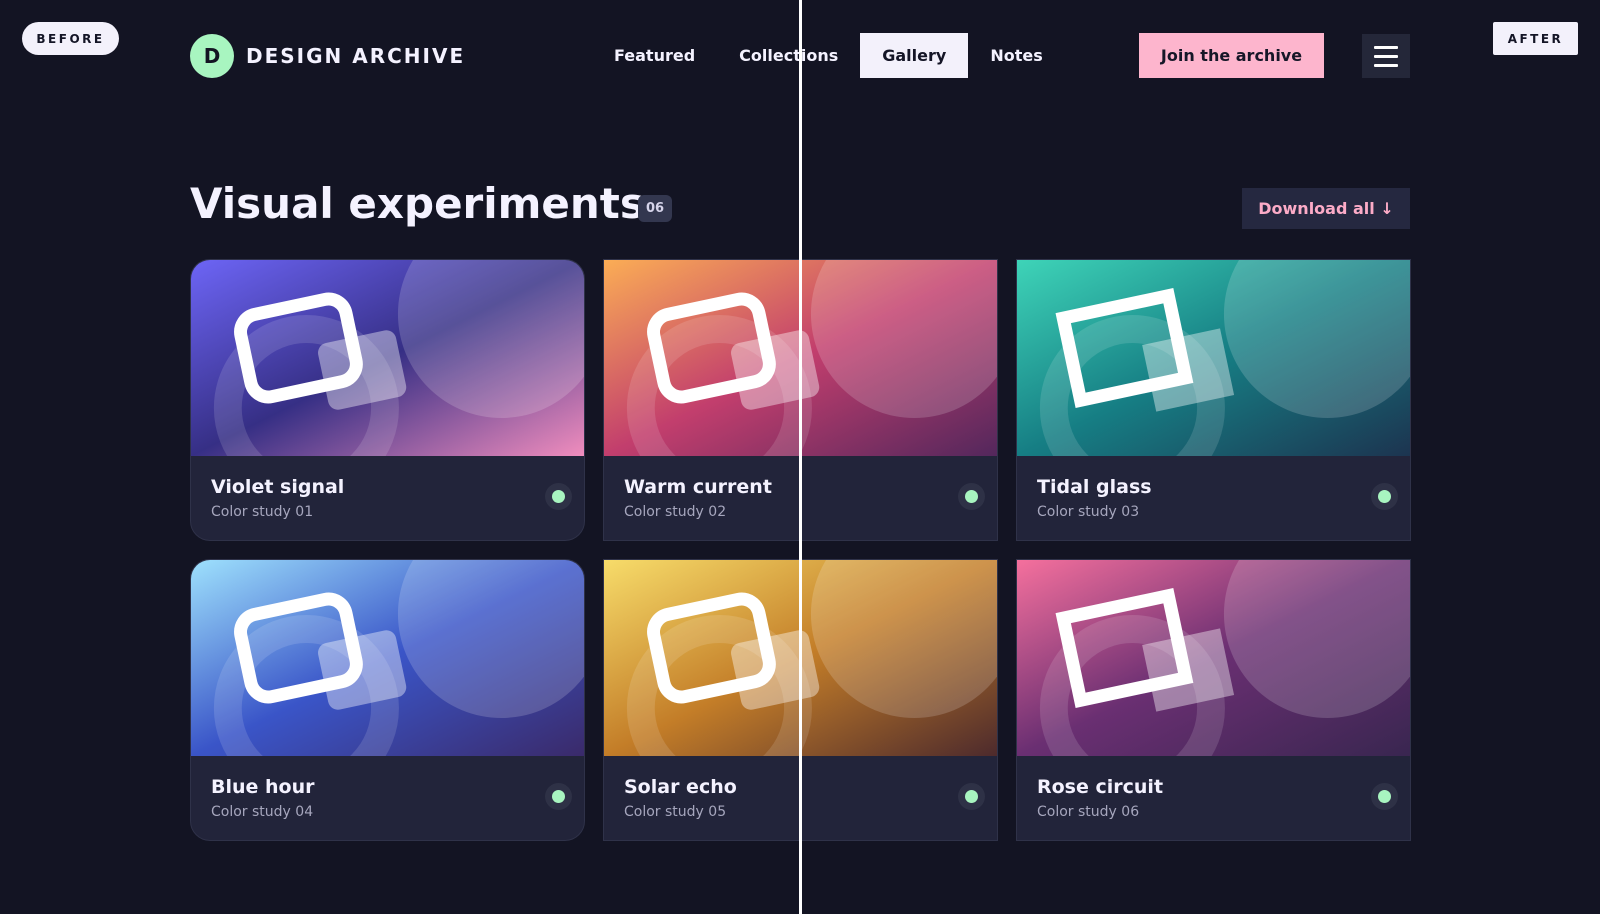  I want to click on card-title: Violet signal, so click(278, 487).